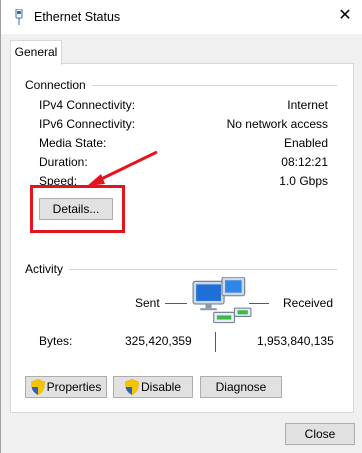  I want to click on bytes-received-value: 1,953,840,135, so click(295, 341).